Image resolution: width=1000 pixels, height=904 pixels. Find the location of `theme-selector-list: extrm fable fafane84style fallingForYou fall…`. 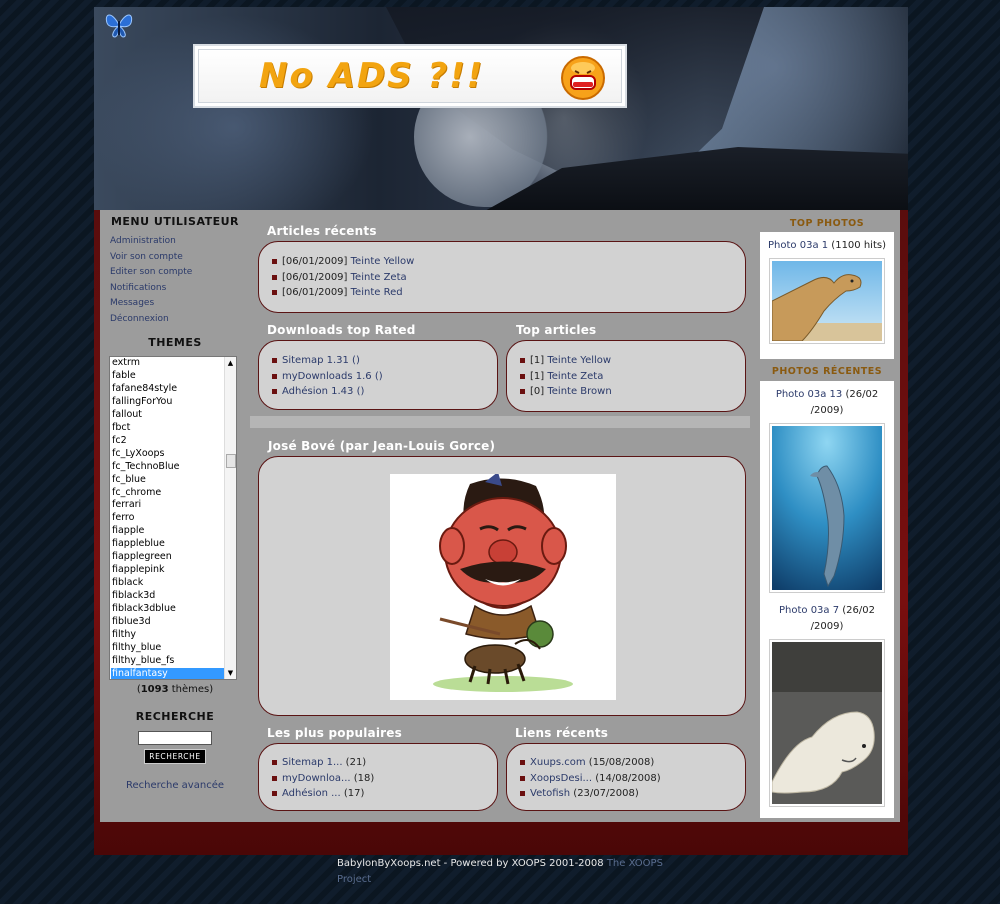

theme-selector-list: extrm fable fafane84style fallingForYou fall… is located at coordinates (173, 518).